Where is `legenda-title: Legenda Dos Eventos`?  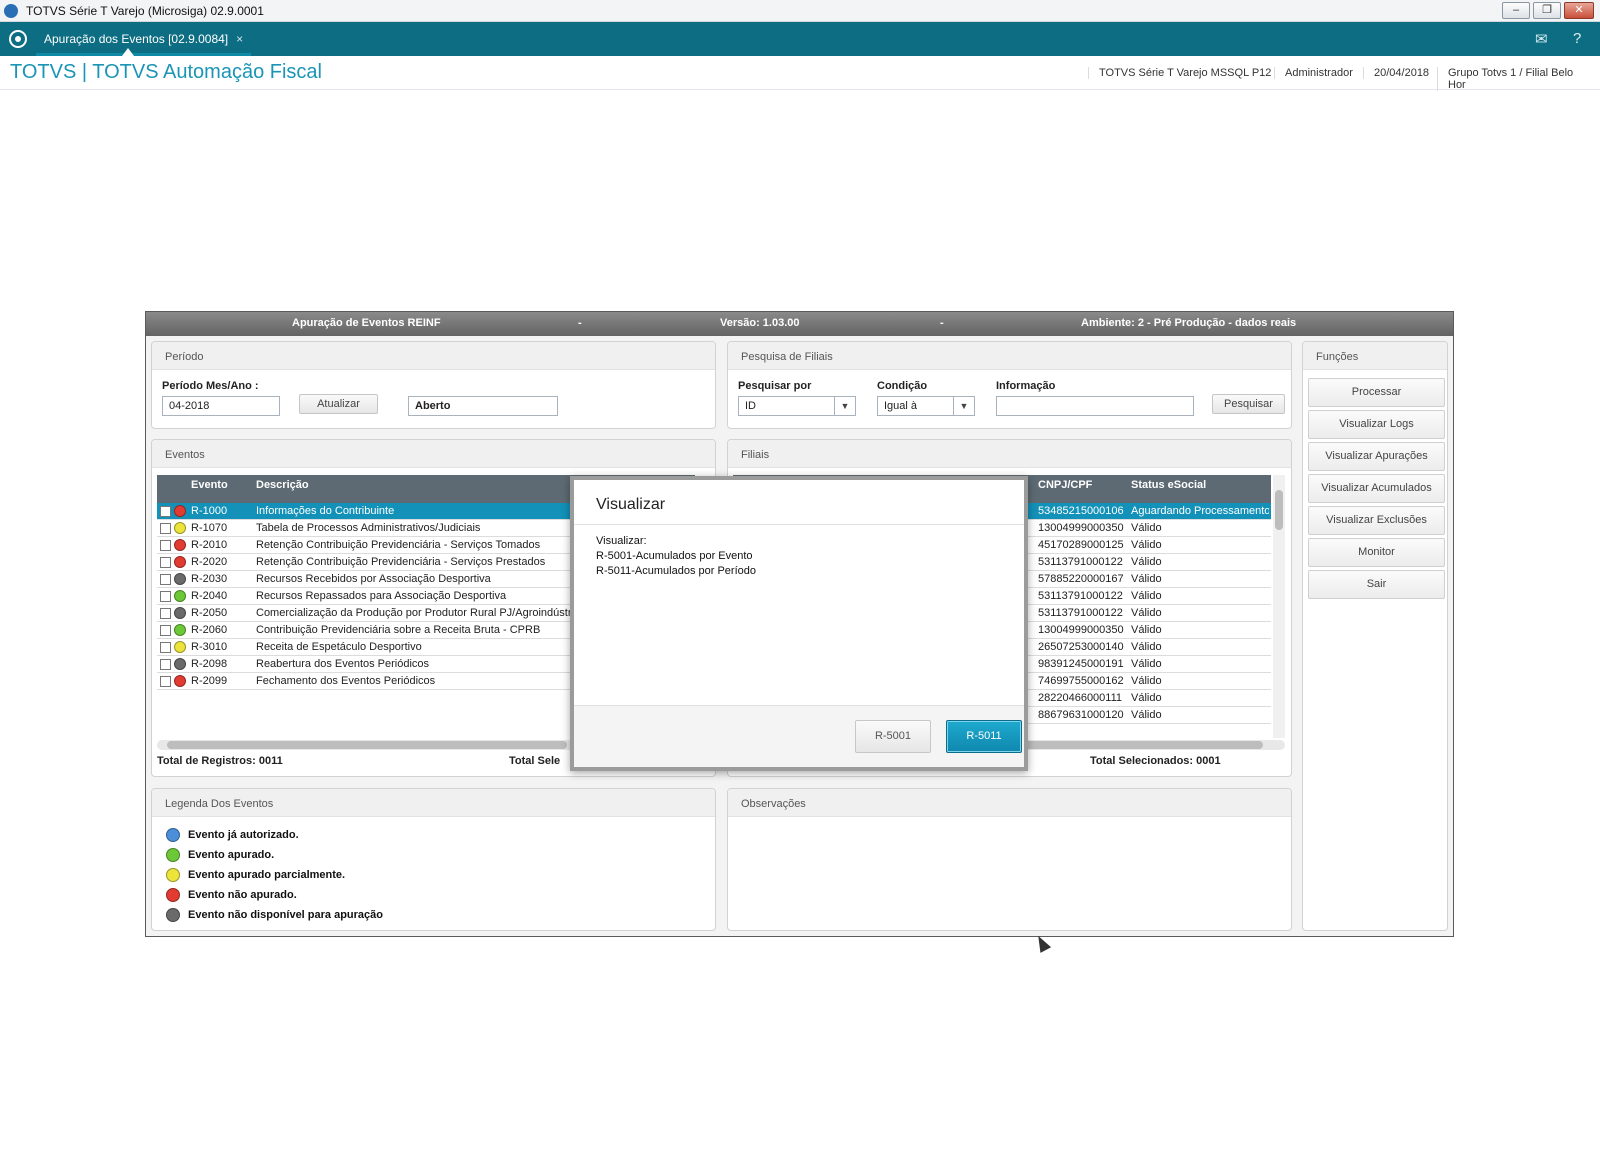
legenda-title: Legenda Dos Eventos is located at coordinates (433, 803).